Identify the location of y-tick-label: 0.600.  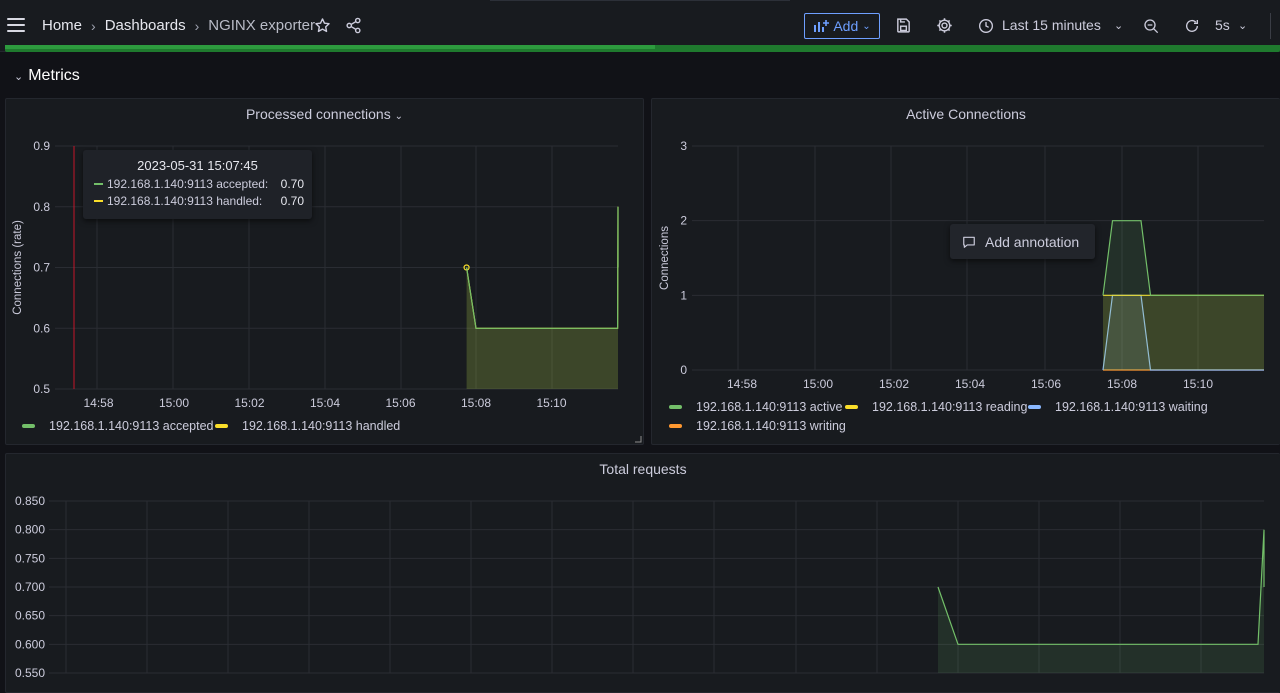
(30, 644).